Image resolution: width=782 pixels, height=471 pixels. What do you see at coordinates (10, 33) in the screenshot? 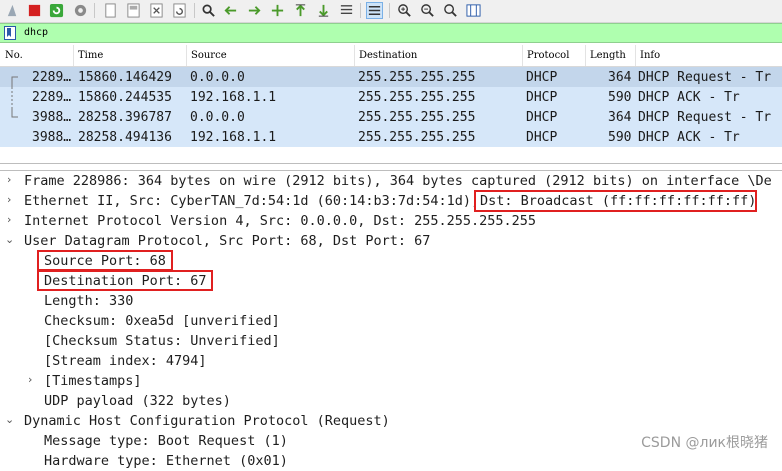
I see `bookmark-icon` at bounding box center [10, 33].